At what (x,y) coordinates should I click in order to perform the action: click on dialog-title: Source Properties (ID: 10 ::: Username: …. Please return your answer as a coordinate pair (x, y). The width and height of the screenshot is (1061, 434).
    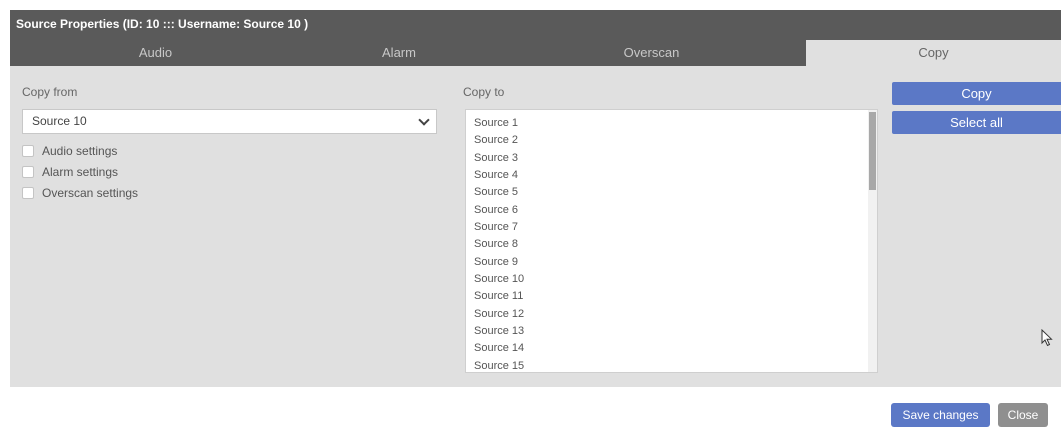
    Looking at the image, I should click on (535, 25).